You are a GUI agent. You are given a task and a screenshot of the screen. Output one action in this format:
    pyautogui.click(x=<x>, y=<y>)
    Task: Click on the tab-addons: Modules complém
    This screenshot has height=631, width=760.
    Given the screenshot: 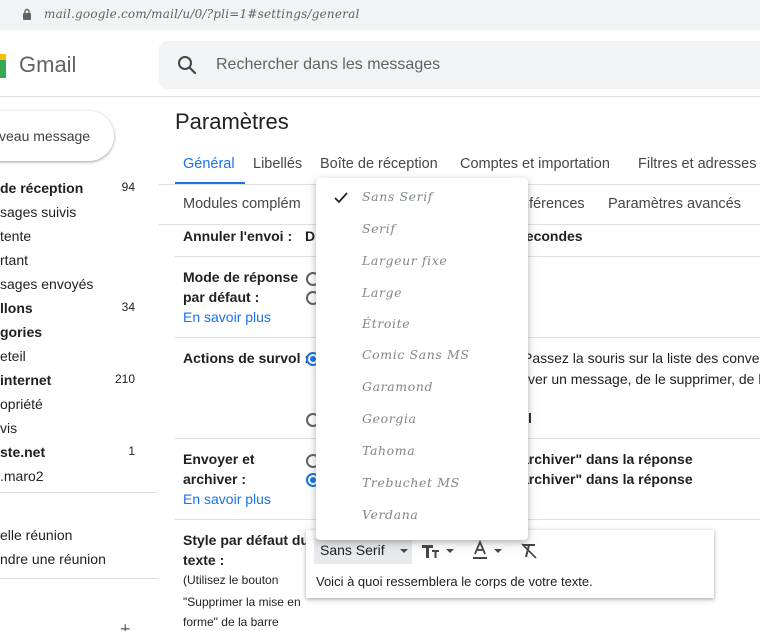 What is the action you would take?
    pyautogui.click(x=242, y=204)
    